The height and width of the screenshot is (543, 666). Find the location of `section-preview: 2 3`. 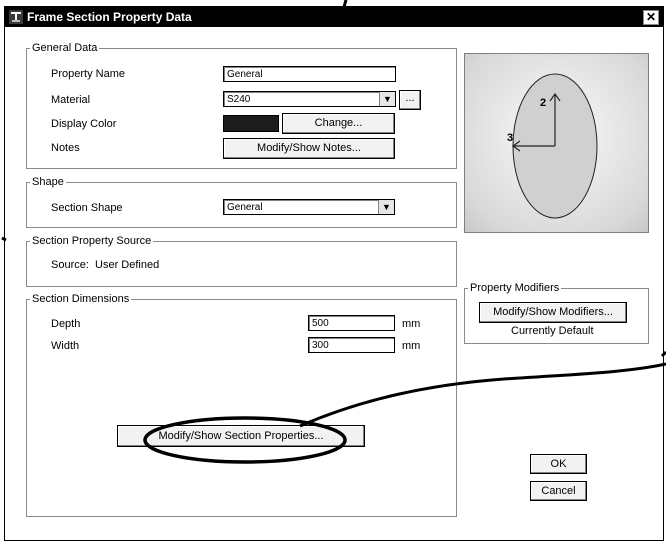

section-preview: 2 3 is located at coordinates (556, 143).